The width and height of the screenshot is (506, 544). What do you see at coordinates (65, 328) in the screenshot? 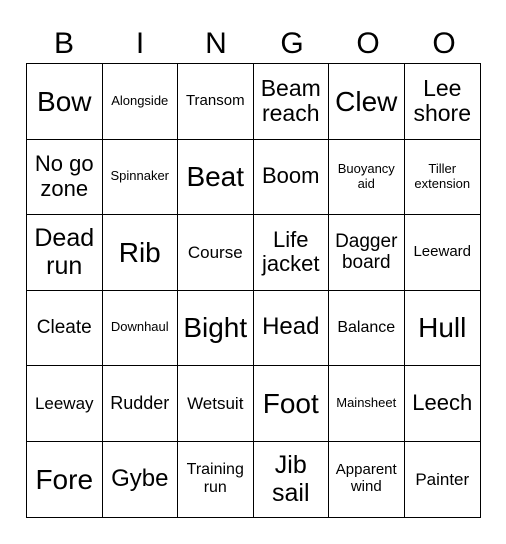
I see `bingo-cell: Cleate` at bounding box center [65, 328].